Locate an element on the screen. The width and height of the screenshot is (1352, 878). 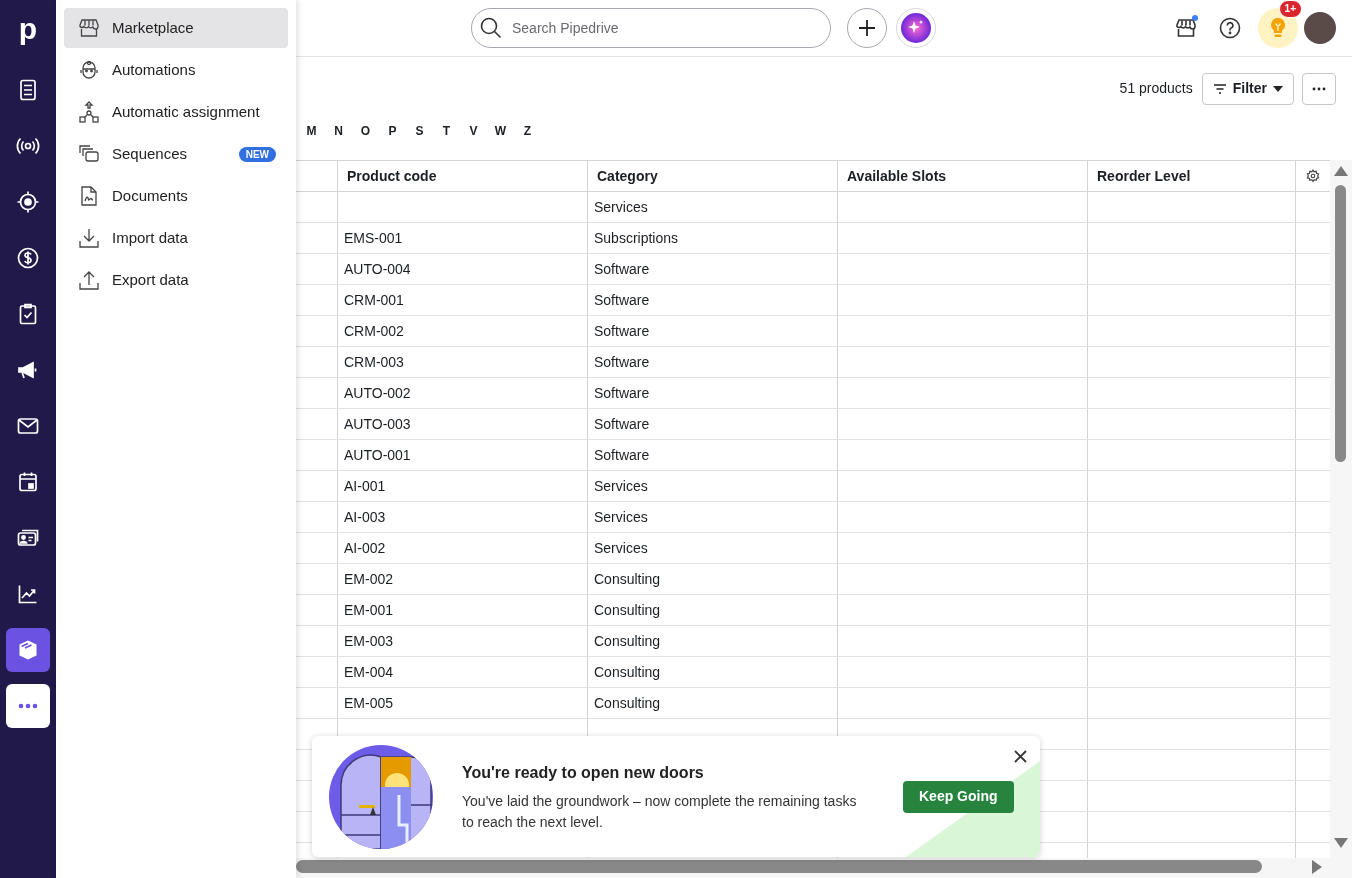
column-header: Available Slots is located at coordinates (963, 176).